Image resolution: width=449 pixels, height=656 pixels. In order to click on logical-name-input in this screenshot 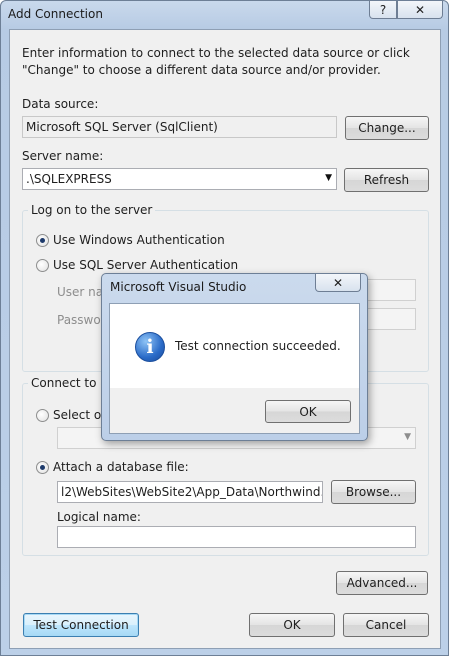, I will do `click(236, 537)`.